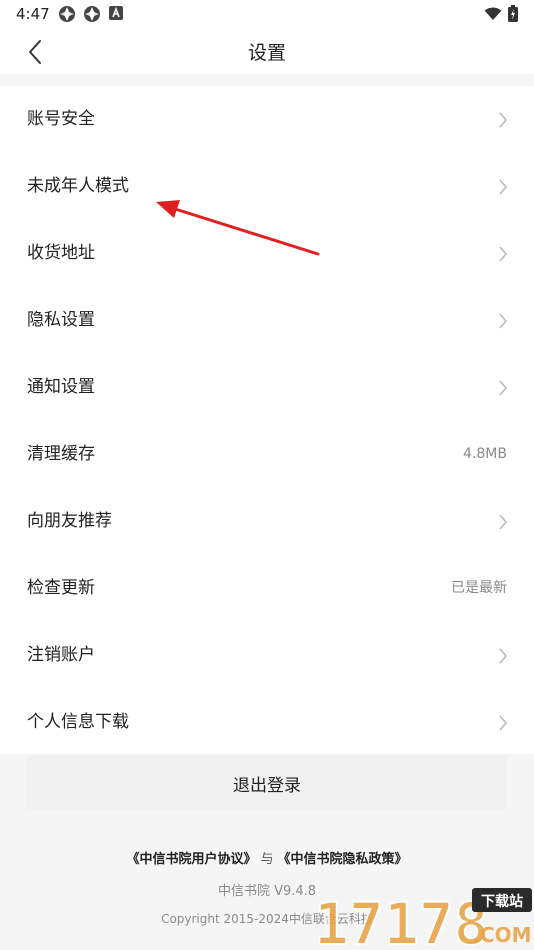 The width and height of the screenshot is (534, 950). What do you see at coordinates (78, 722) in the screenshot?
I see `settings-item-label: 个人信息下载` at bounding box center [78, 722].